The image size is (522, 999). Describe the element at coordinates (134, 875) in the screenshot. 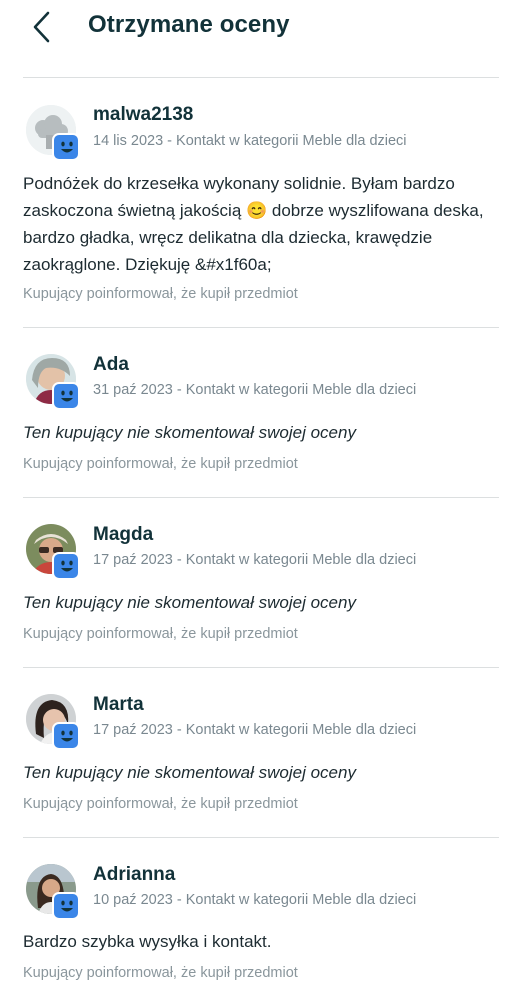

I see `username: Adrianna` at that location.